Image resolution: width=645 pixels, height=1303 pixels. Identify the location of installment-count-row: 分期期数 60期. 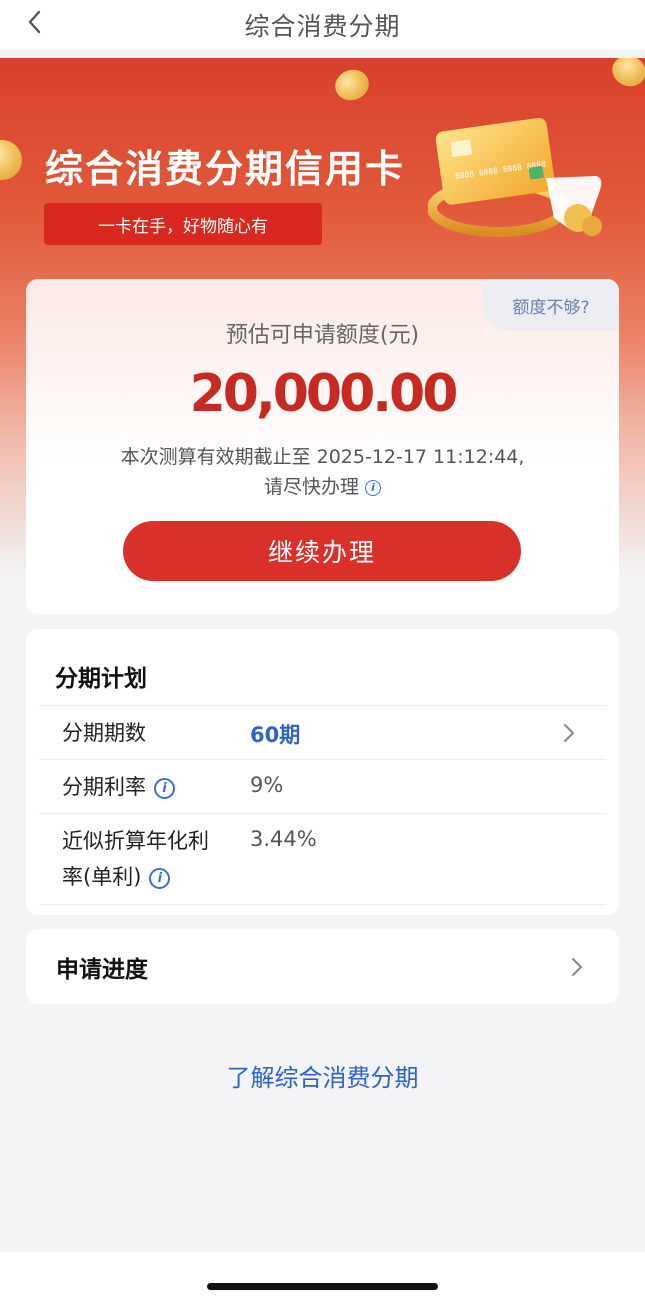
(322, 732).